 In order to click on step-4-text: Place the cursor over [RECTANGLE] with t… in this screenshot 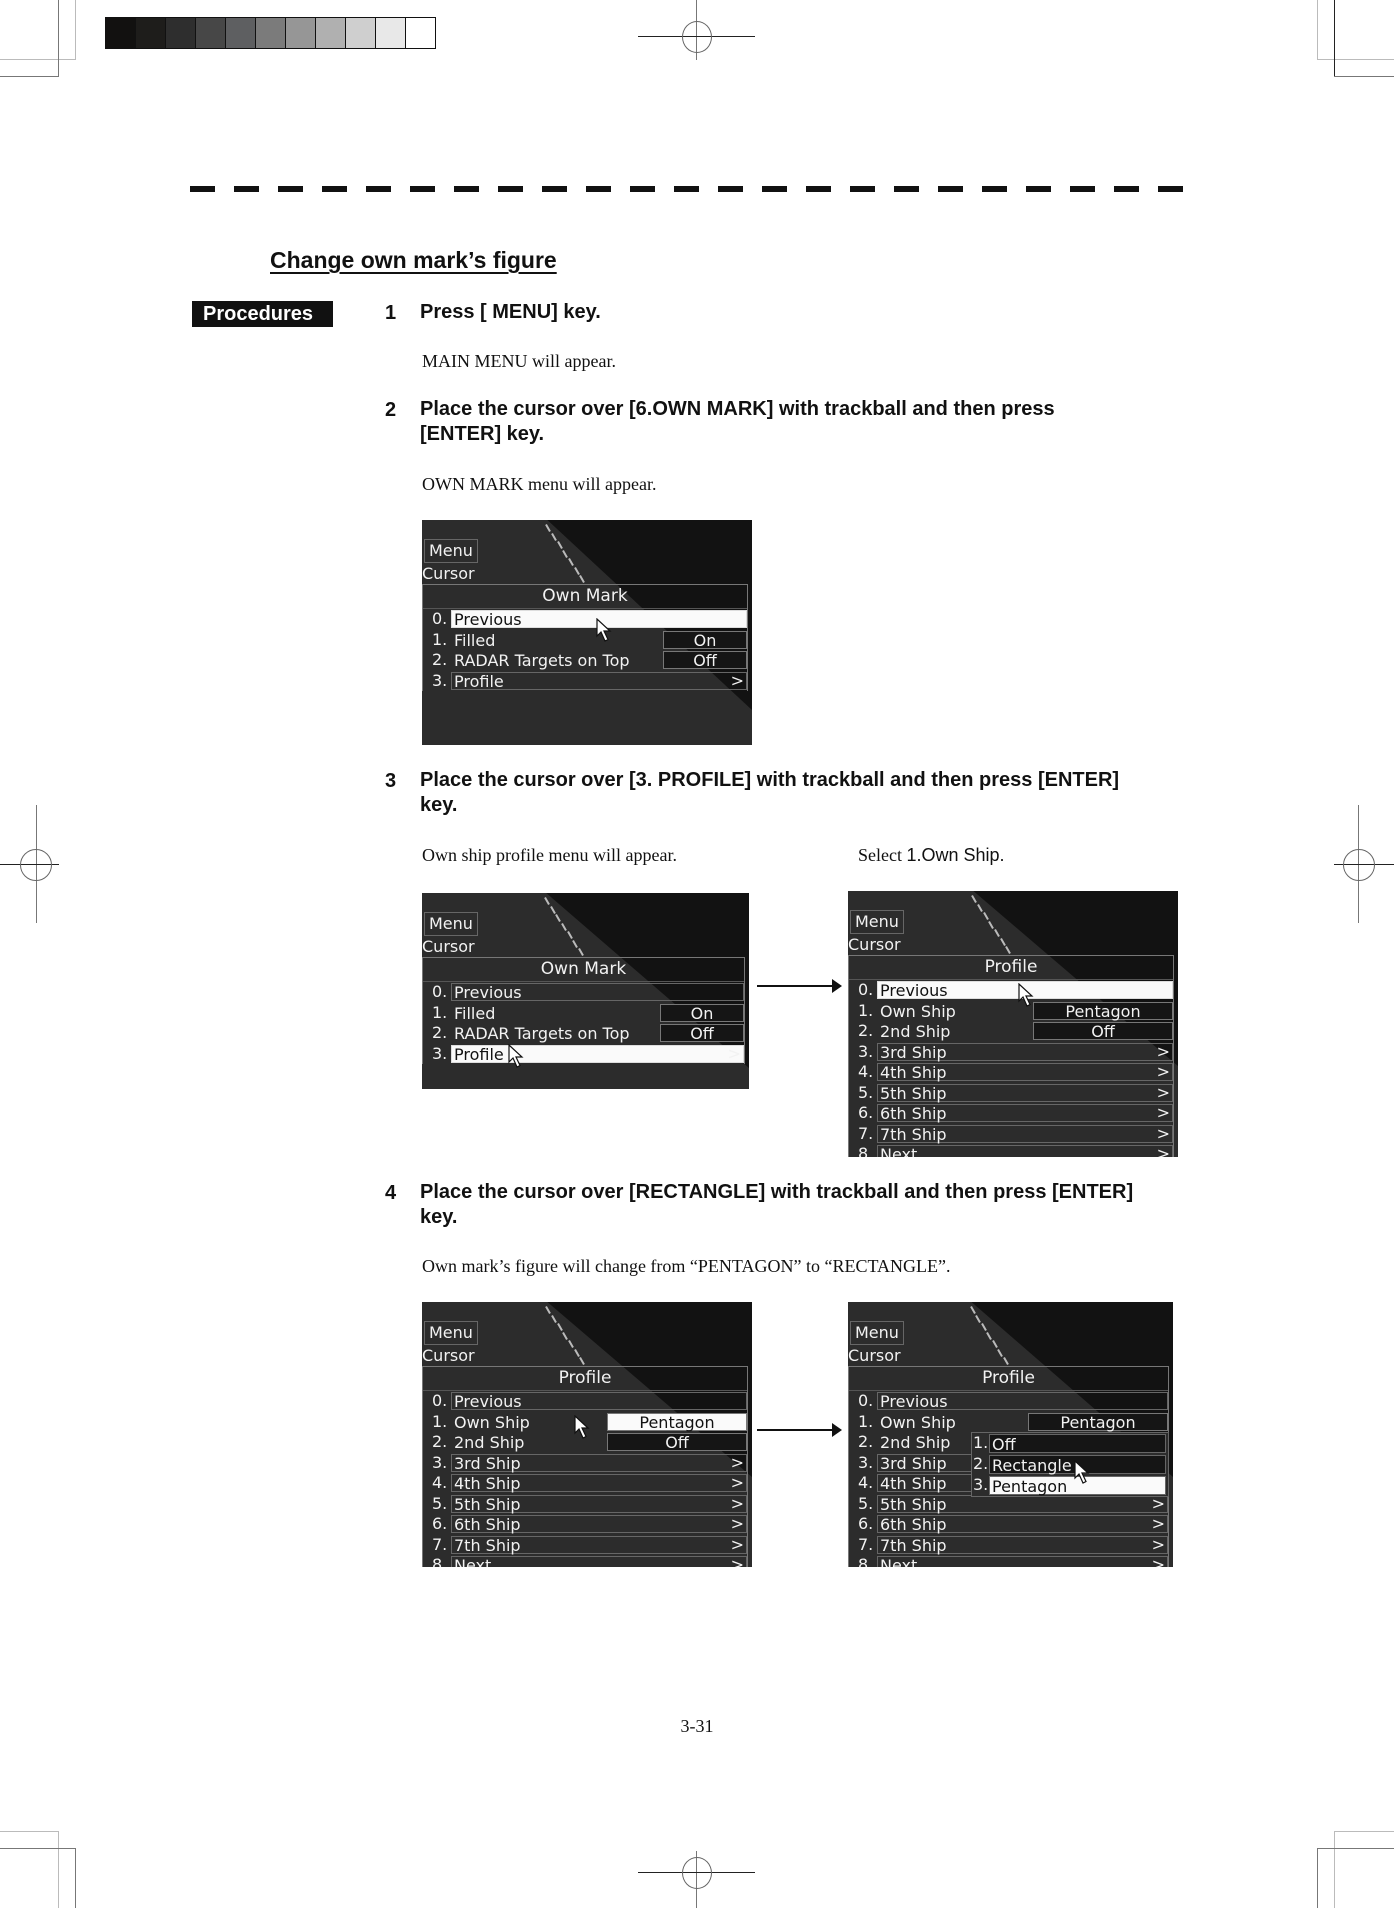, I will do `click(777, 1204)`.